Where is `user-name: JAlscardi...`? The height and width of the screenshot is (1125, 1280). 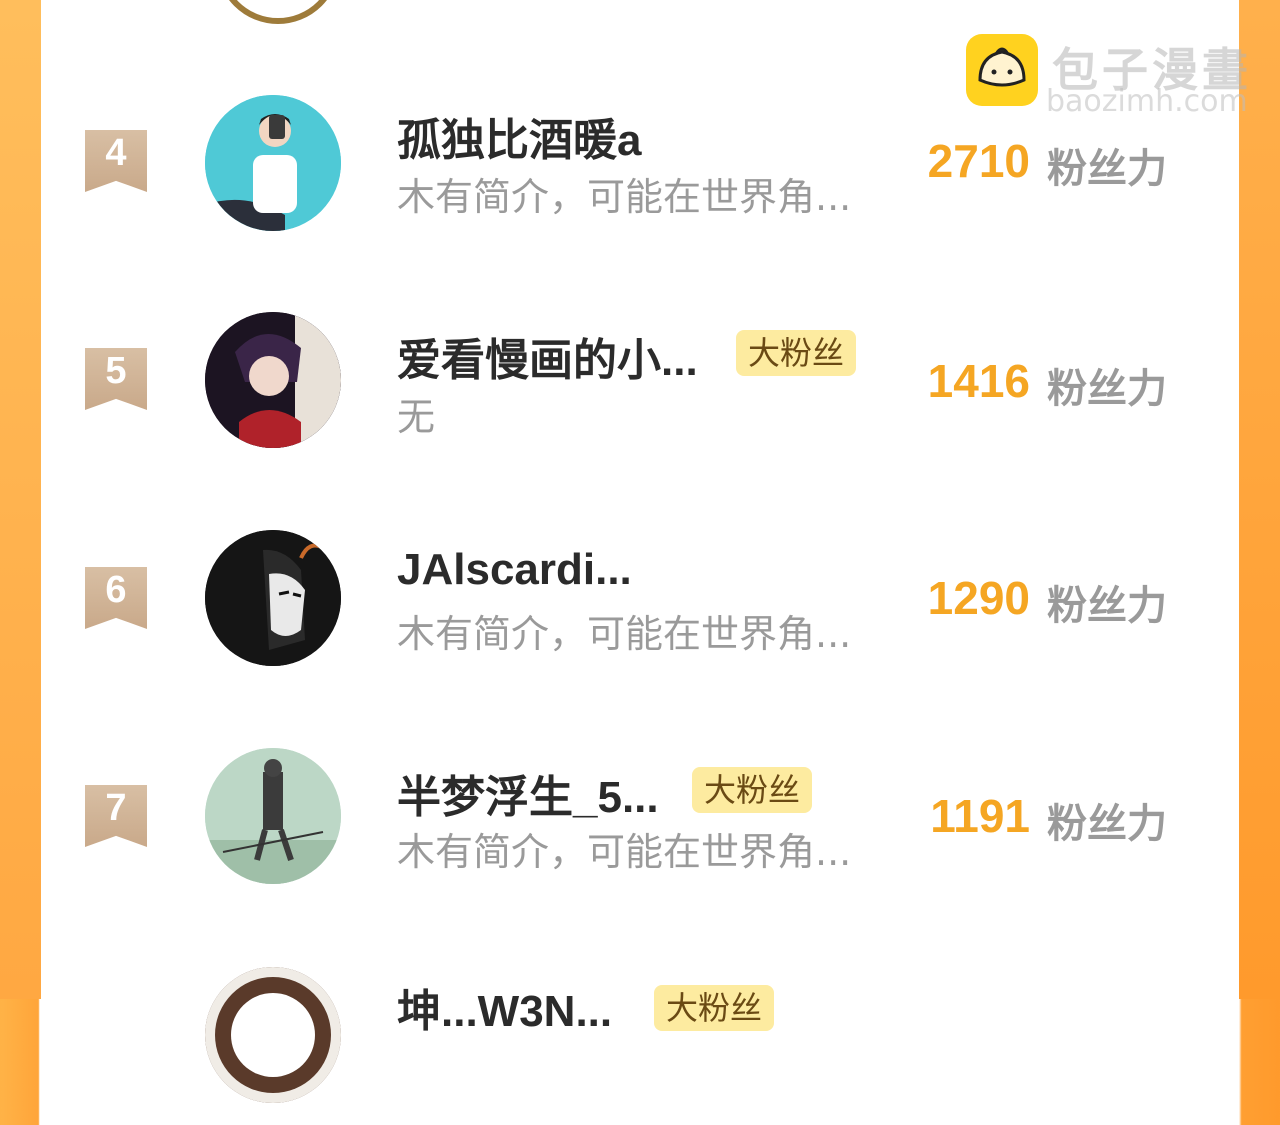 user-name: JAlscardi... is located at coordinates (514, 570).